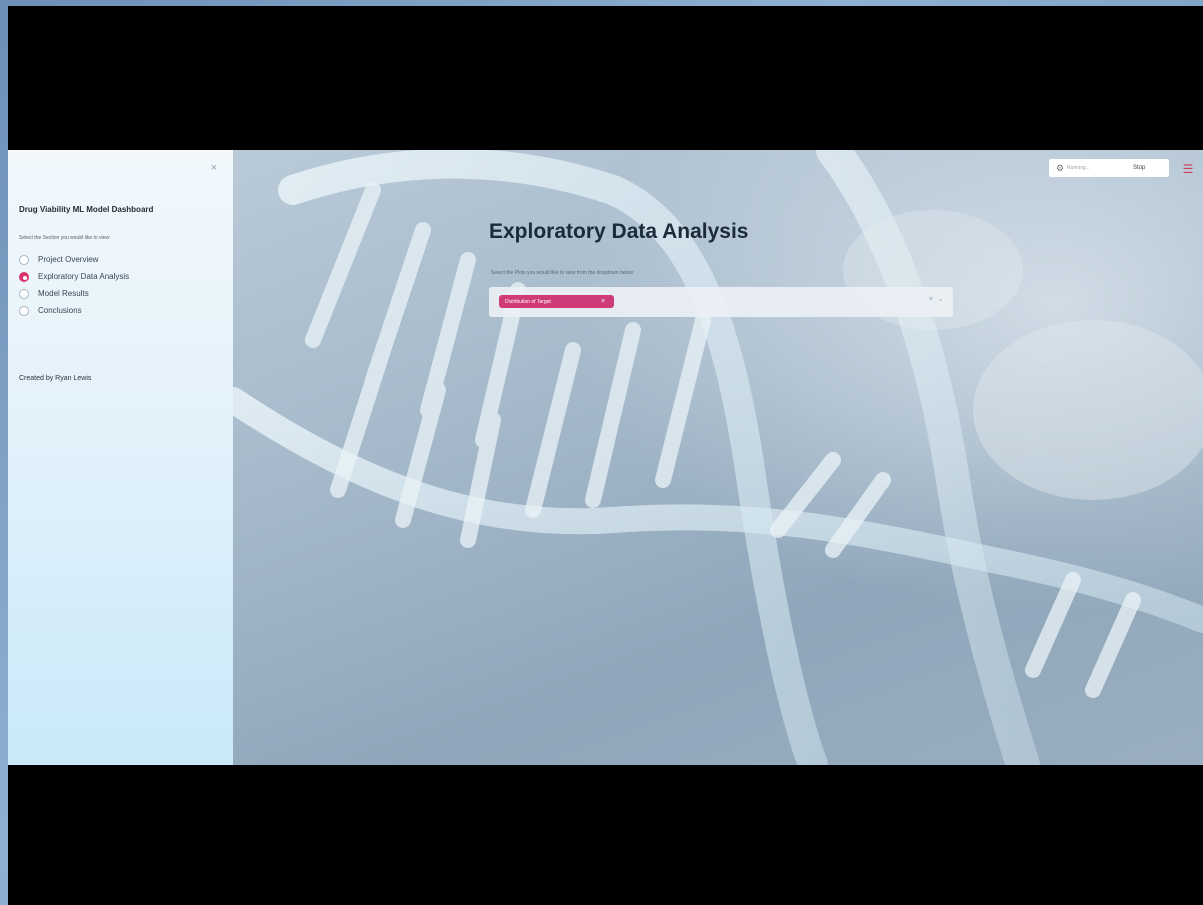 Image resolution: width=1203 pixels, height=905 pixels. What do you see at coordinates (619, 231) in the screenshot?
I see `page-title: Exploratory Data Analysis` at bounding box center [619, 231].